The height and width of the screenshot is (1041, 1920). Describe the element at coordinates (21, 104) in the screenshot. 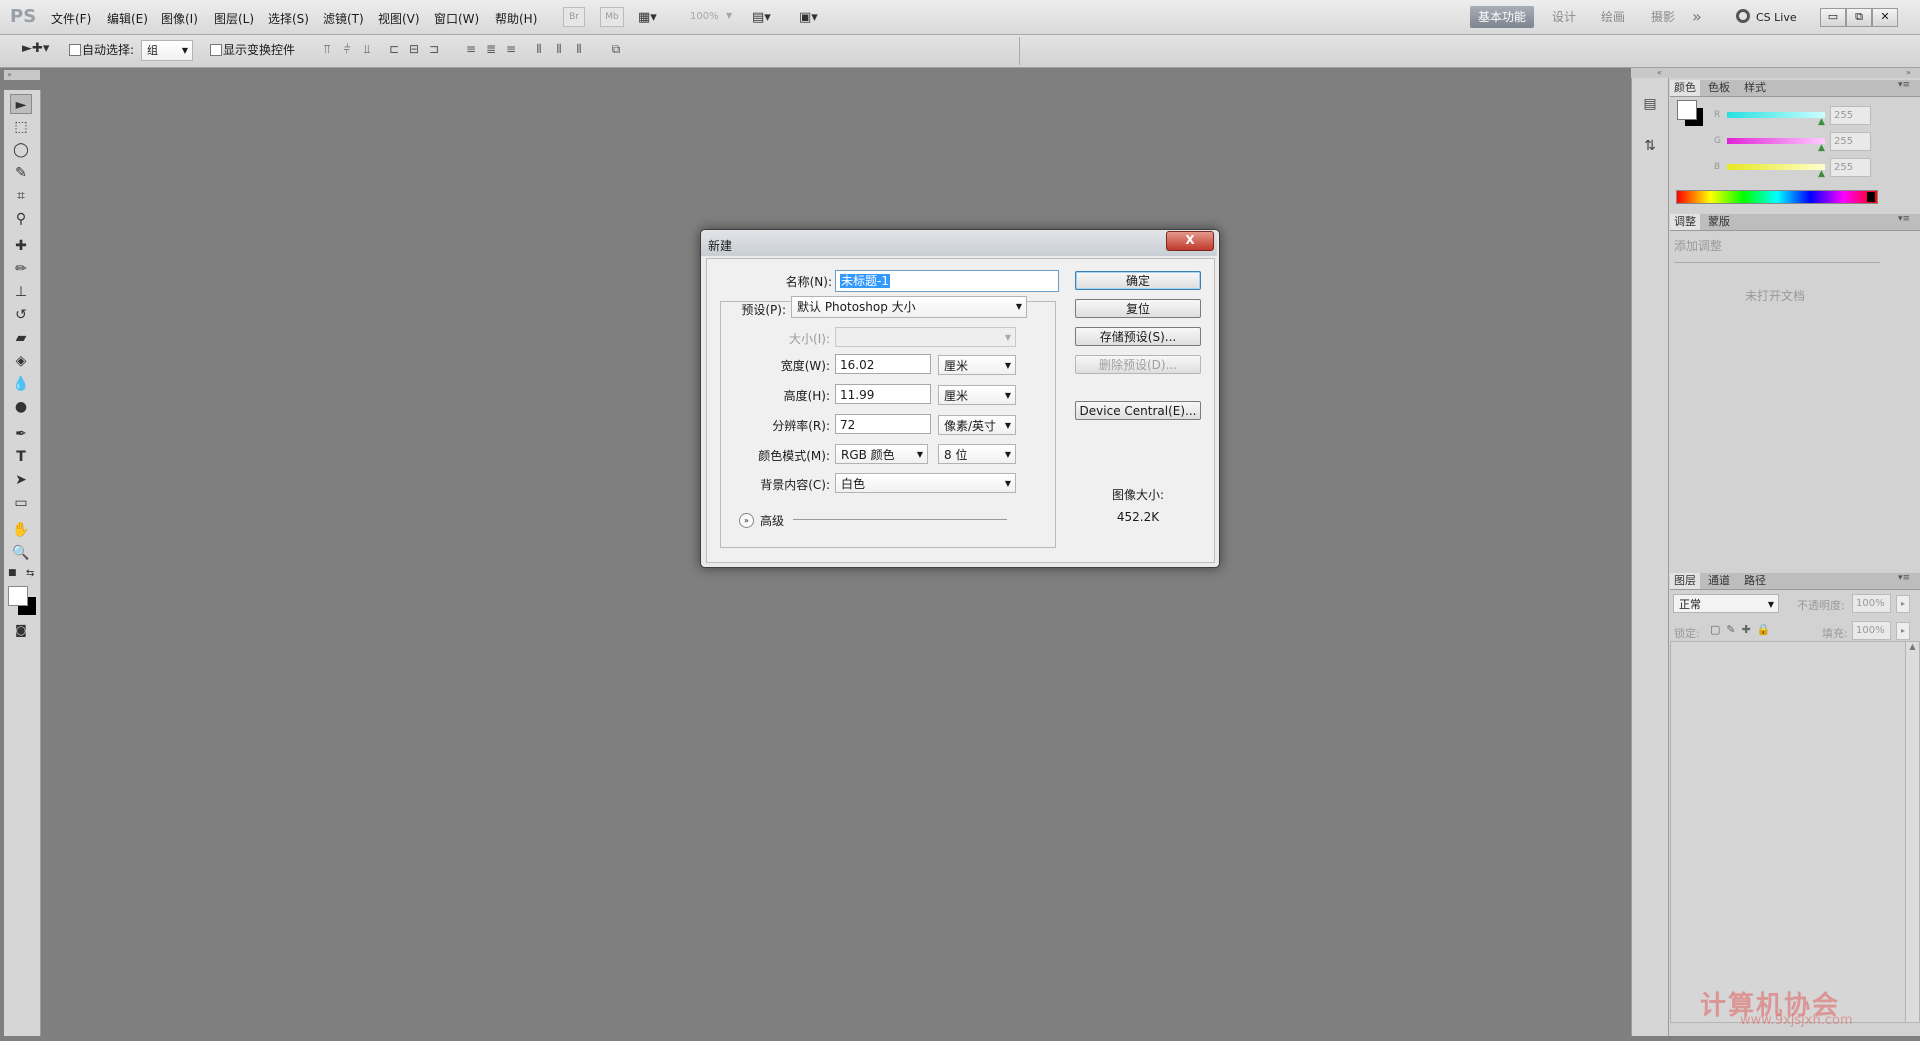

I see `move-tool-icon: ►` at that location.